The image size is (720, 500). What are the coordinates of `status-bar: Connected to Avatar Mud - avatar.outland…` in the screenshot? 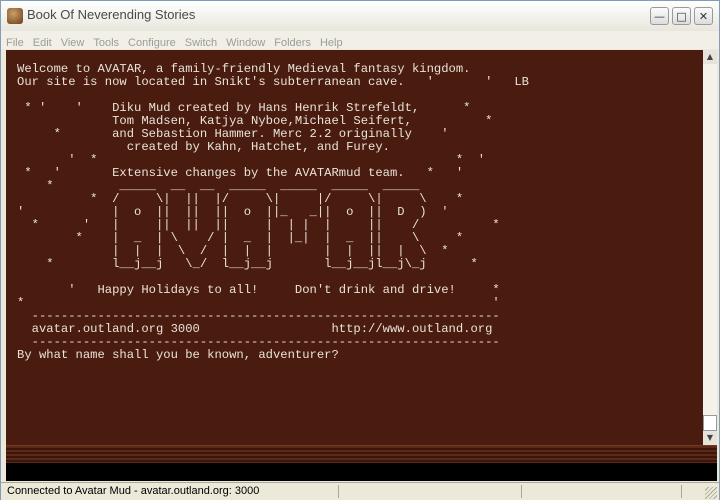 It's located at (360, 491).